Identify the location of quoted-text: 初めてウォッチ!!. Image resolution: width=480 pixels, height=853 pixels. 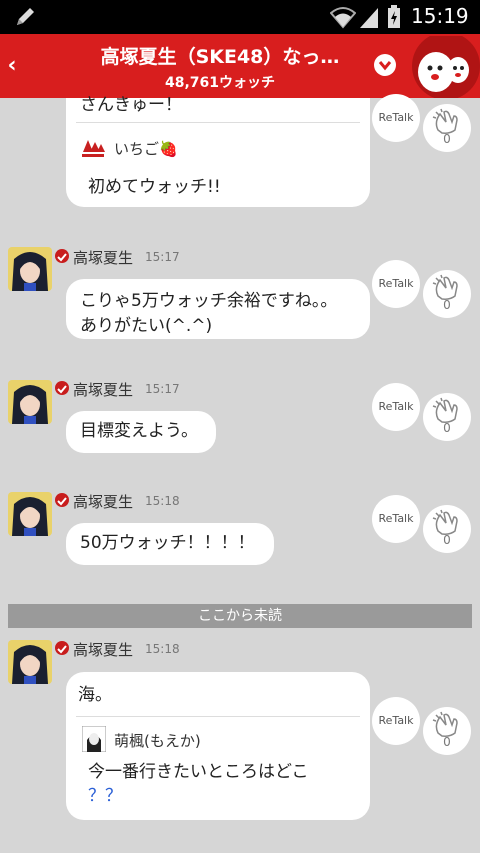
(154, 187).